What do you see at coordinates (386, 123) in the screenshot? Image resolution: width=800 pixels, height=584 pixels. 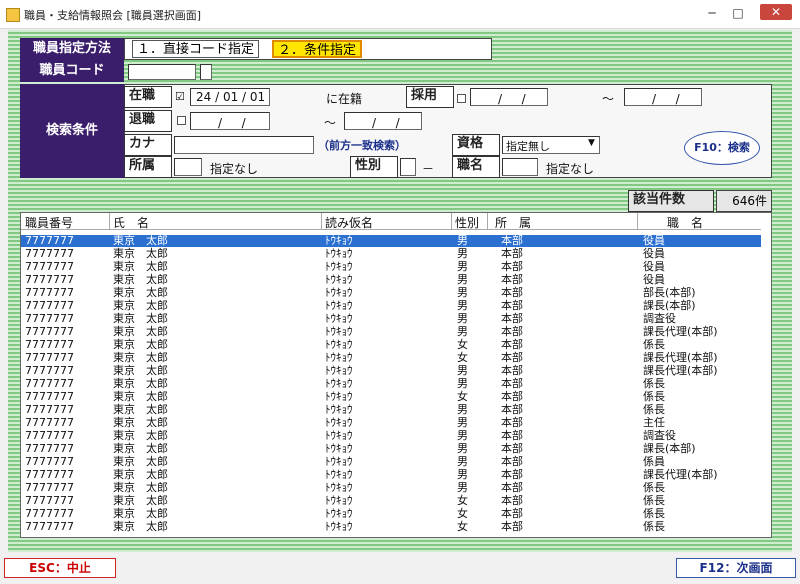 I see `taishoku-to-slashes: / /` at bounding box center [386, 123].